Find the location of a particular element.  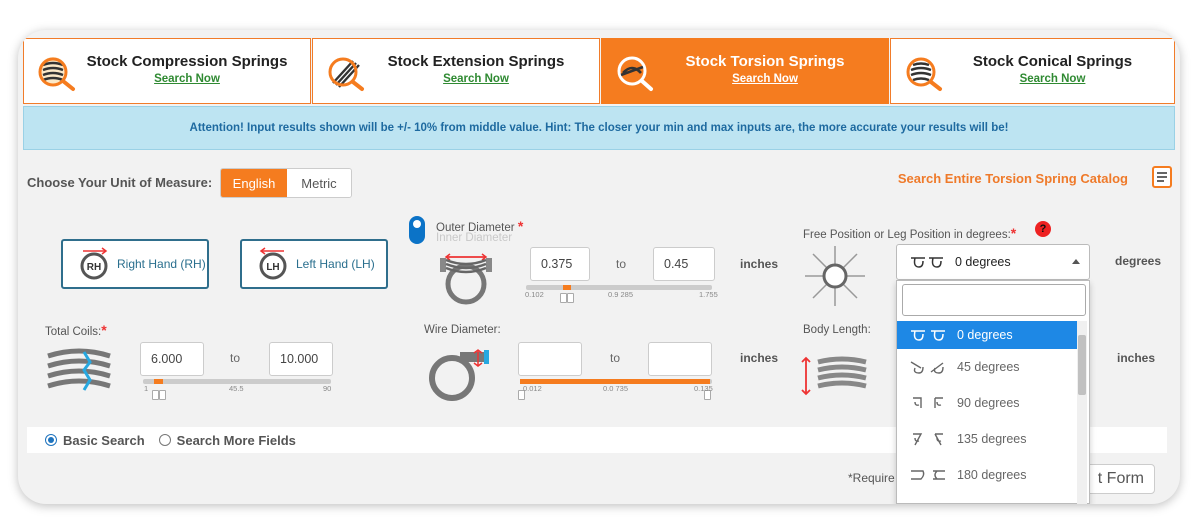

required-note: *Require is located at coordinates (871, 478).